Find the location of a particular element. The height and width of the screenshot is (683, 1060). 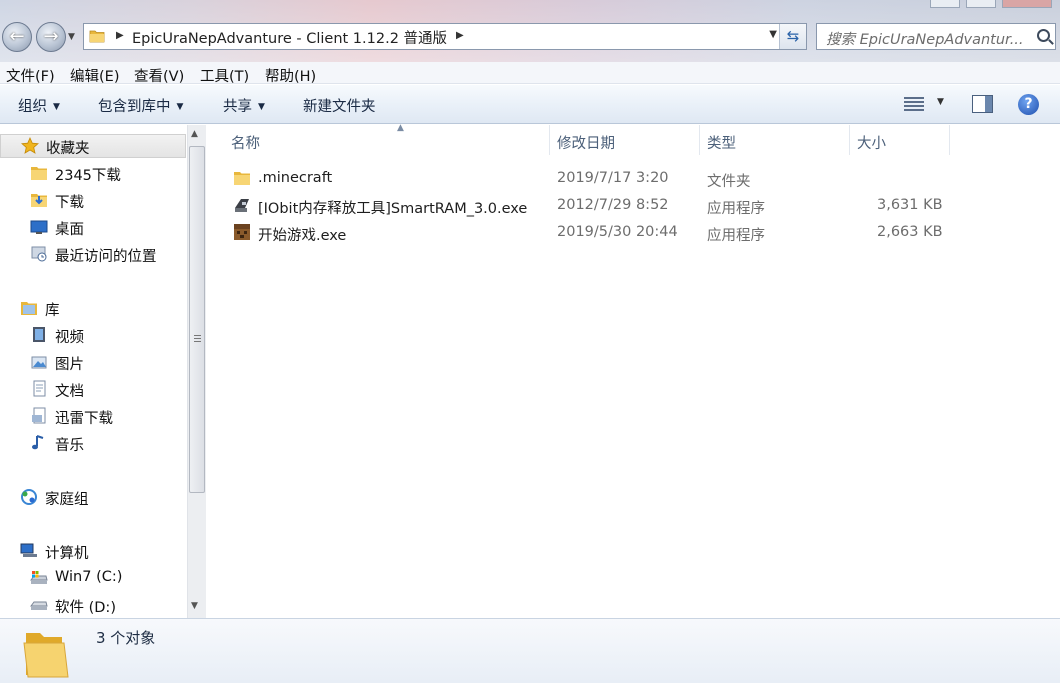

homegroup-icon is located at coordinates (29, 497).